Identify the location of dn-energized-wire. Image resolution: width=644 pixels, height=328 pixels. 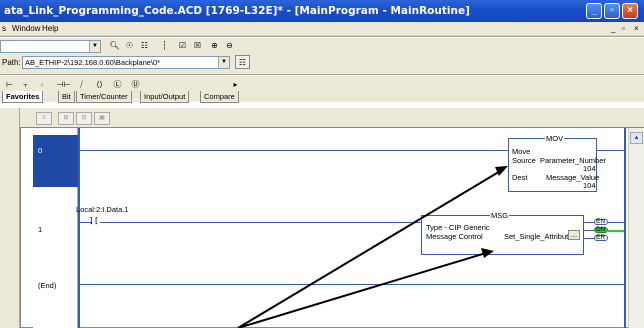
(616, 231).